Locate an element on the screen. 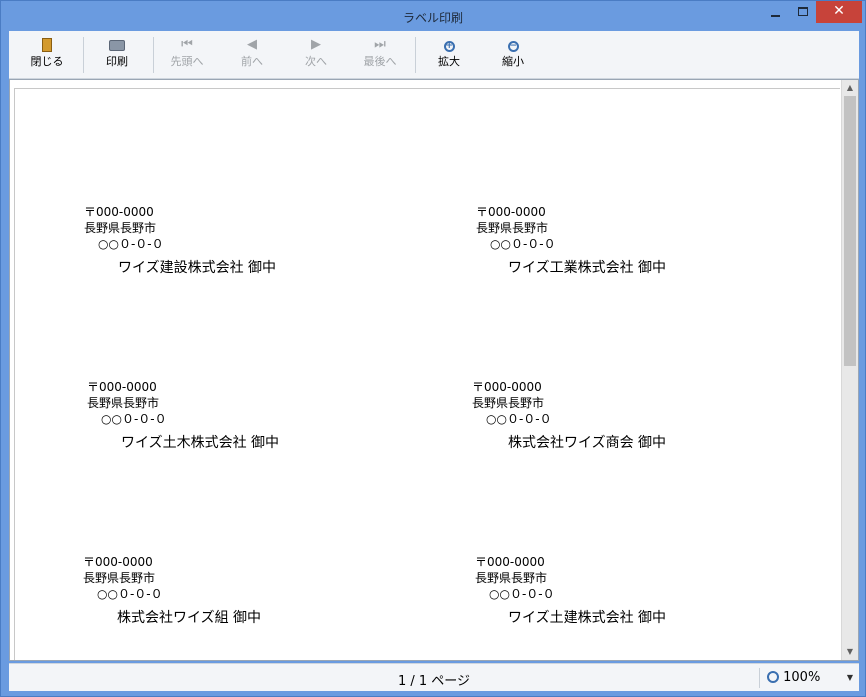 The image size is (866, 697). vertical-scrollbar: ▲ ▼ is located at coordinates (849, 370).